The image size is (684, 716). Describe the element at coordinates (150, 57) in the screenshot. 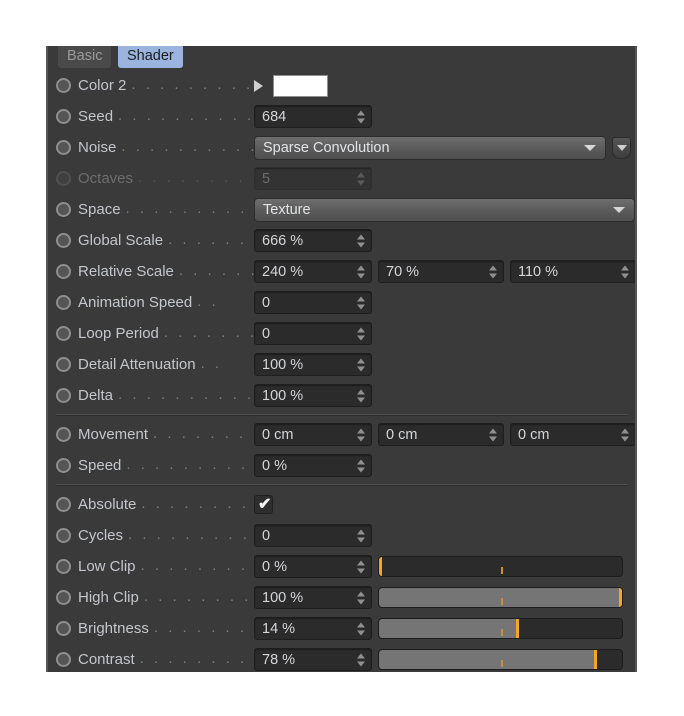

I see `tab-shader: Shader` at that location.